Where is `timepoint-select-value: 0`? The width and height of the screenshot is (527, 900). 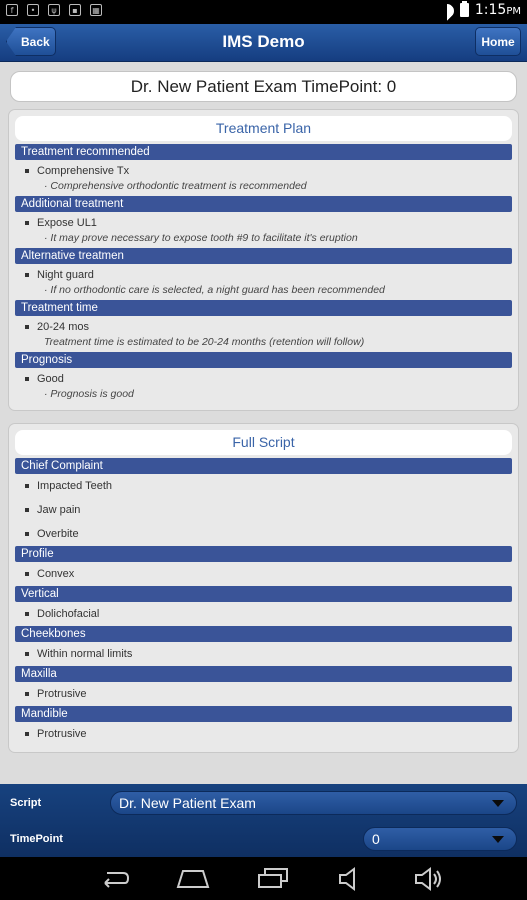 timepoint-select-value: 0 is located at coordinates (376, 839).